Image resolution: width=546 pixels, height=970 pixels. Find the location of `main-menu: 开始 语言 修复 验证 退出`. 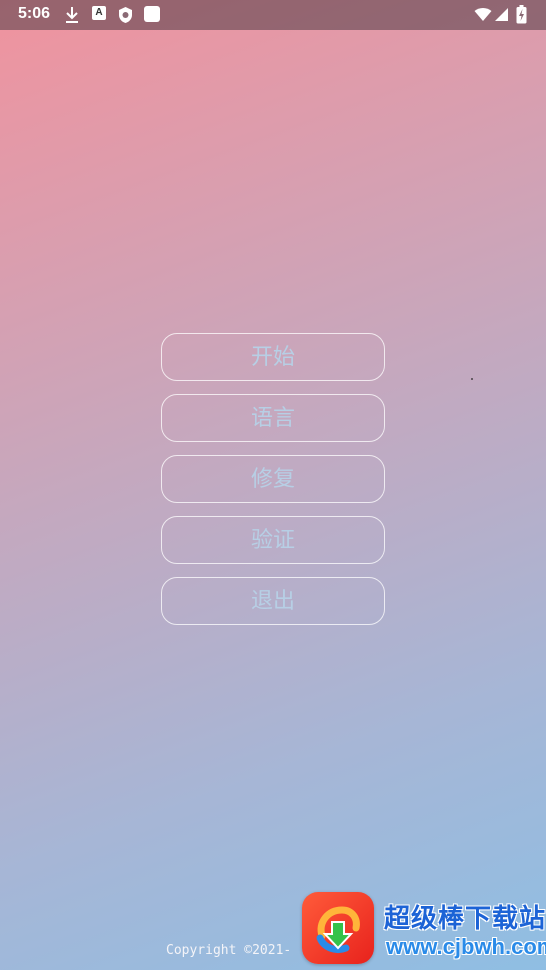

main-menu: 开始 语言 修复 验证 退出 is located at coordinates (273, 485).